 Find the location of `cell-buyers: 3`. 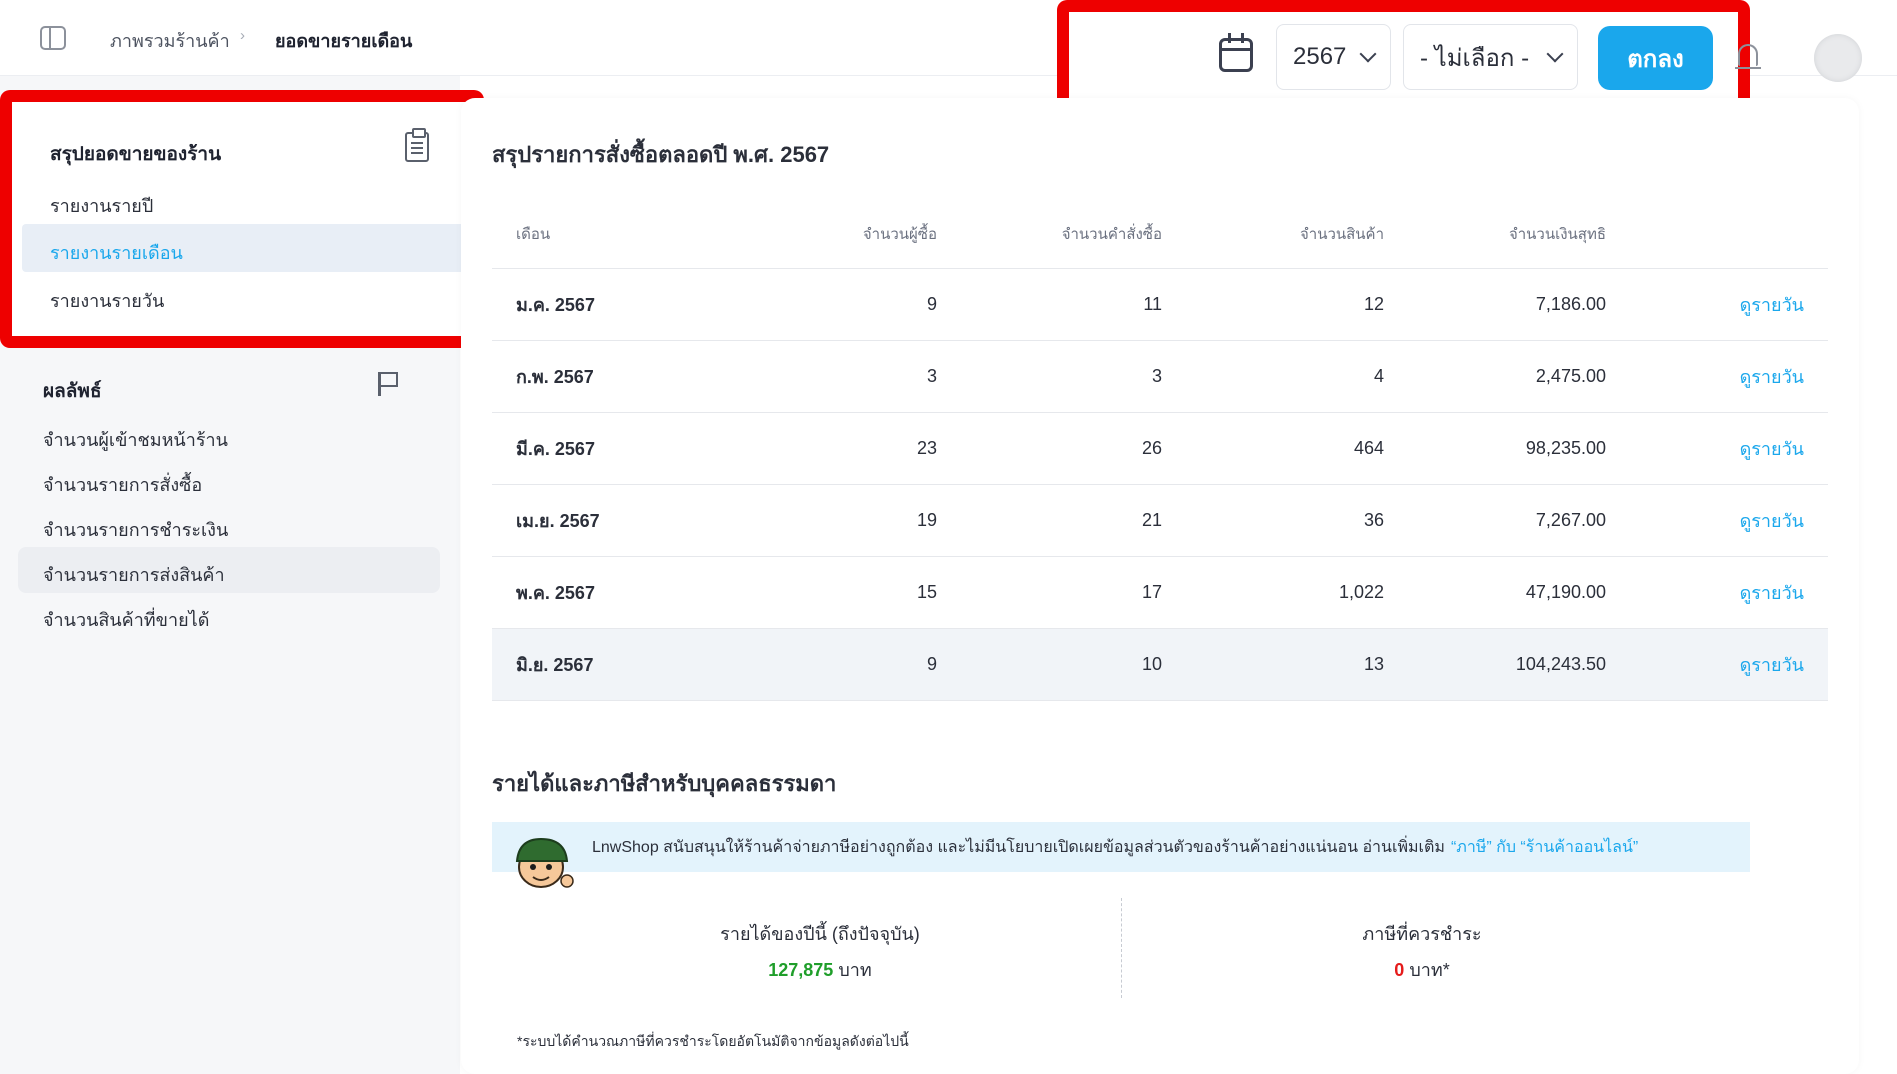

cell-buyers: 3 is located at coordinates (869, 376).